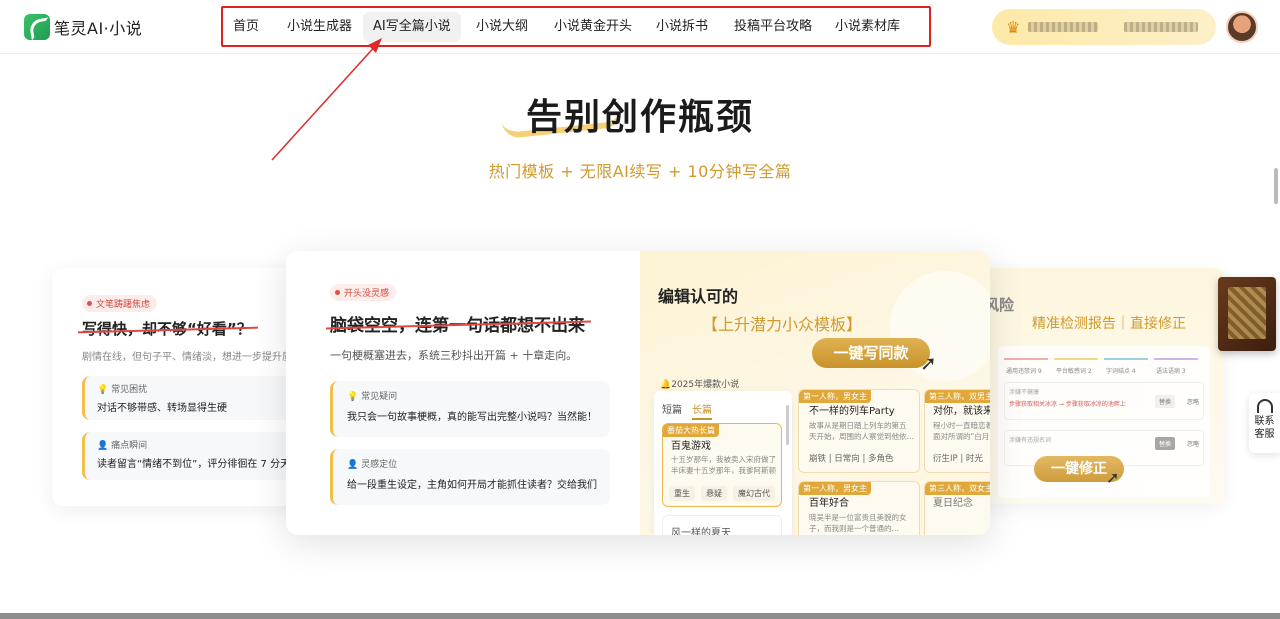 The height and width of the screenshot is (619, 1280). Describe the element at coordinates (1264, 428) in the screenshot. I see `contact-label: 联系 客服` at that location.